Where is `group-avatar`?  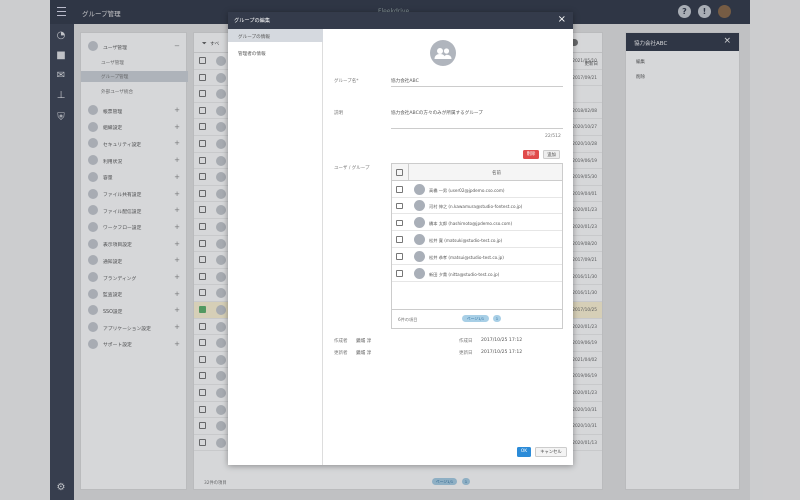 group-avatar is located at coordinates (443, 53).